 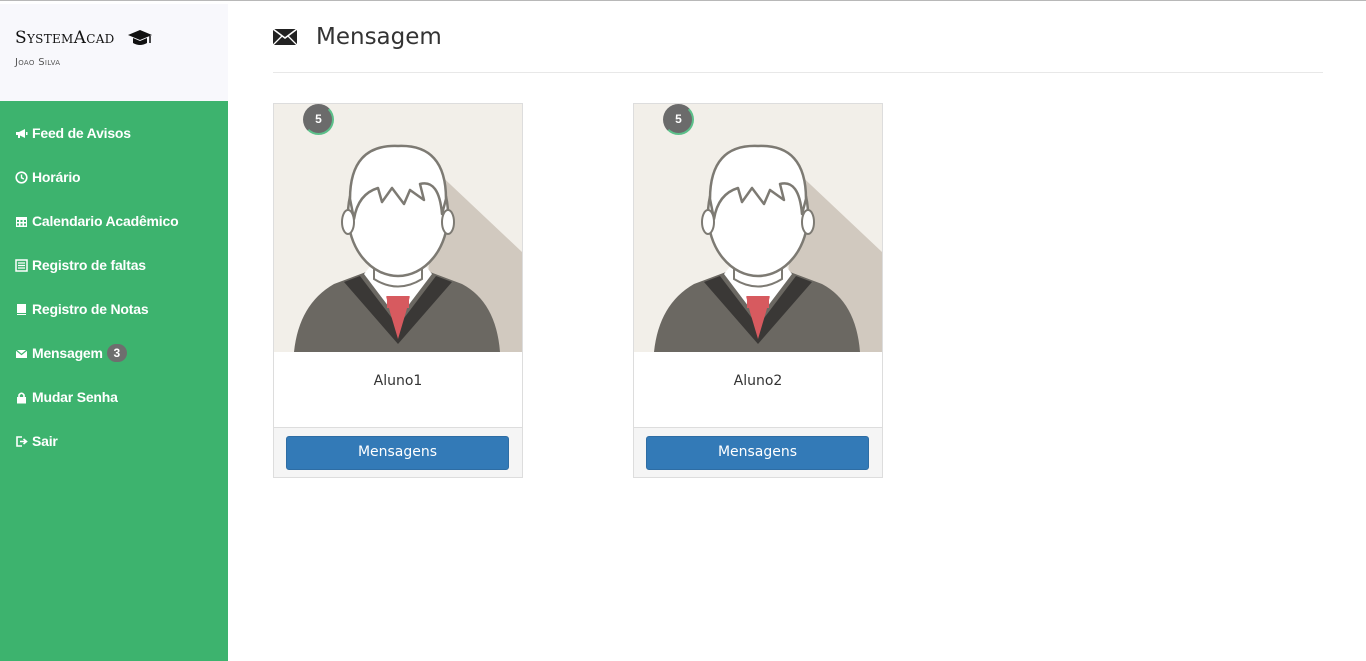 What do you see at coordinates (89, 265) in the screenshot?
I see `sidebar-item-label: Registro de faltas` at bounding box center [89, 265].